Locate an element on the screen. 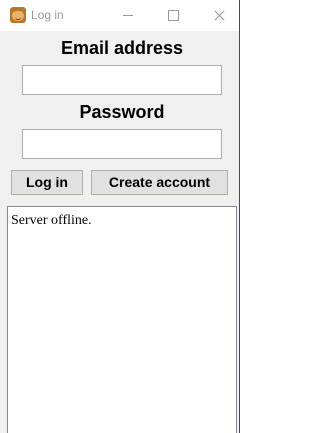 This screenshot has width=320, height=433. password-label: Password is located at coordinates (122, 112).